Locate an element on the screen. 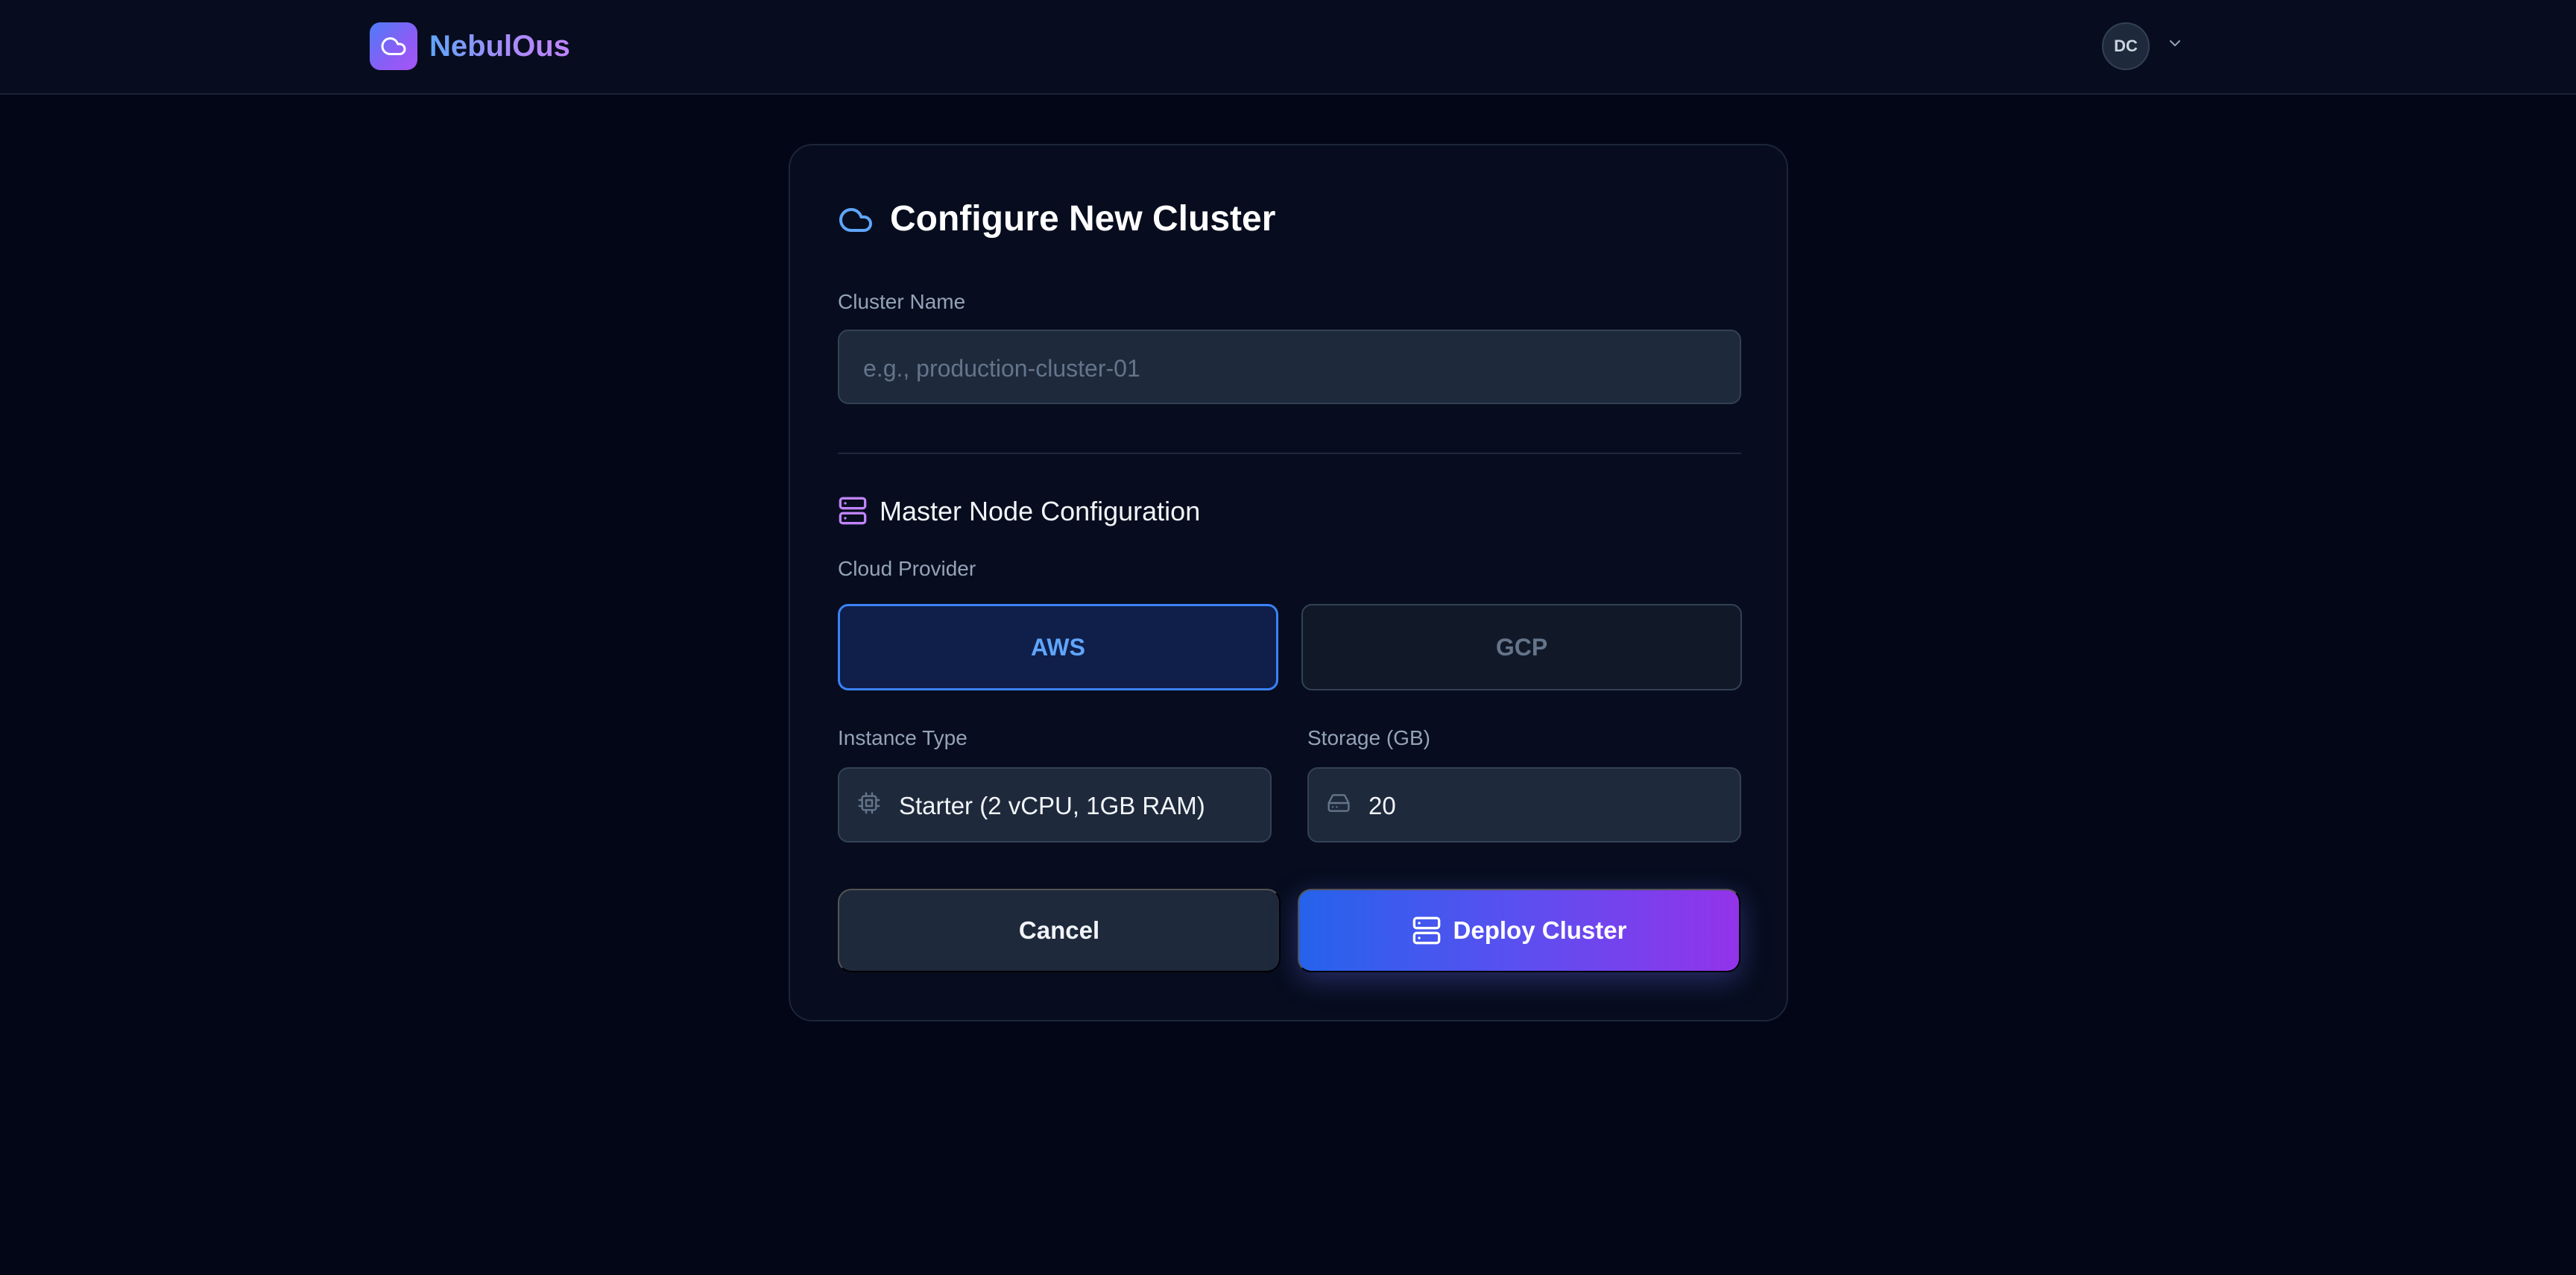 This screenshot has width=2576, height=1275. card-title: Configure New Cluster is located at coordinates (1083, 219).